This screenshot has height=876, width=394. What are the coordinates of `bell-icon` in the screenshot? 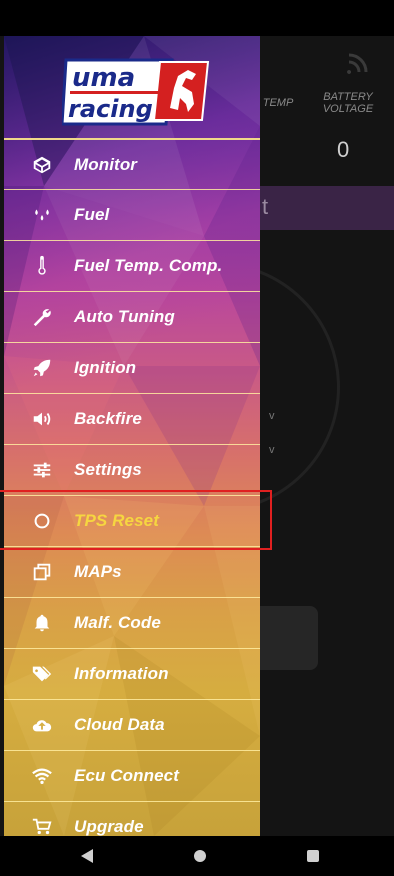 It's located at (42, 623).